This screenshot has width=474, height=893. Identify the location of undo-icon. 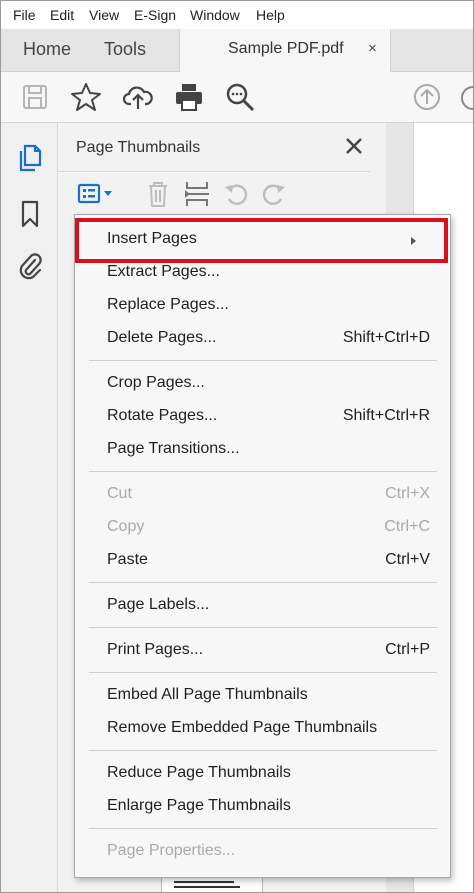
(236, 194).